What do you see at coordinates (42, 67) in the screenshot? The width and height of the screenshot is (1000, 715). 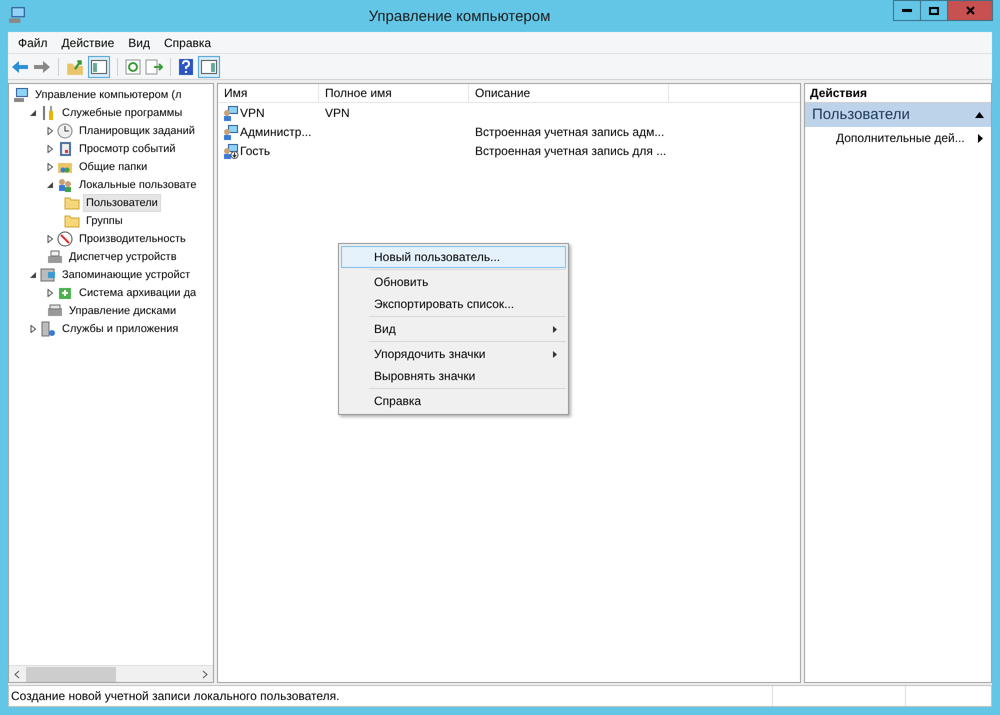 I see `forward-arrow-icon` at bounding box center [42, 67].